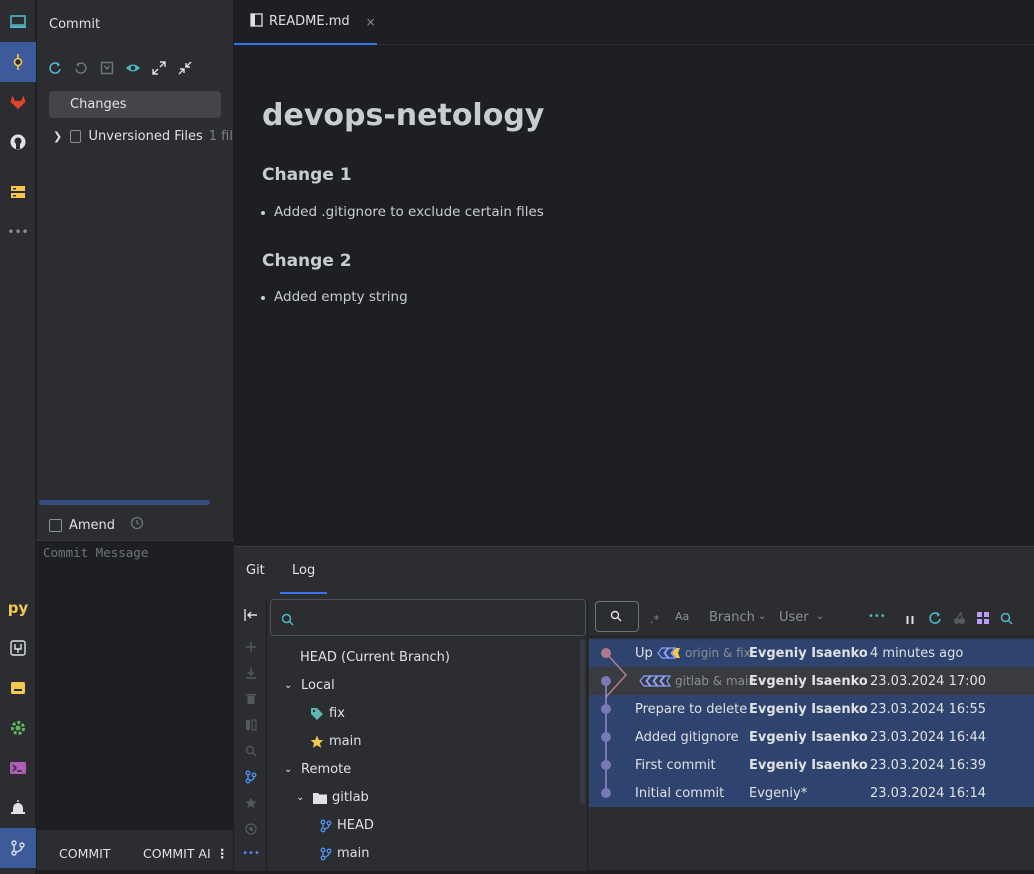 This screenshot has width=1034, height=874. What do you see at coordinates (928, 737) in the screenshot?
I see `commit-date: 23.03.2024 16:44` at bounding box center [928, 737].